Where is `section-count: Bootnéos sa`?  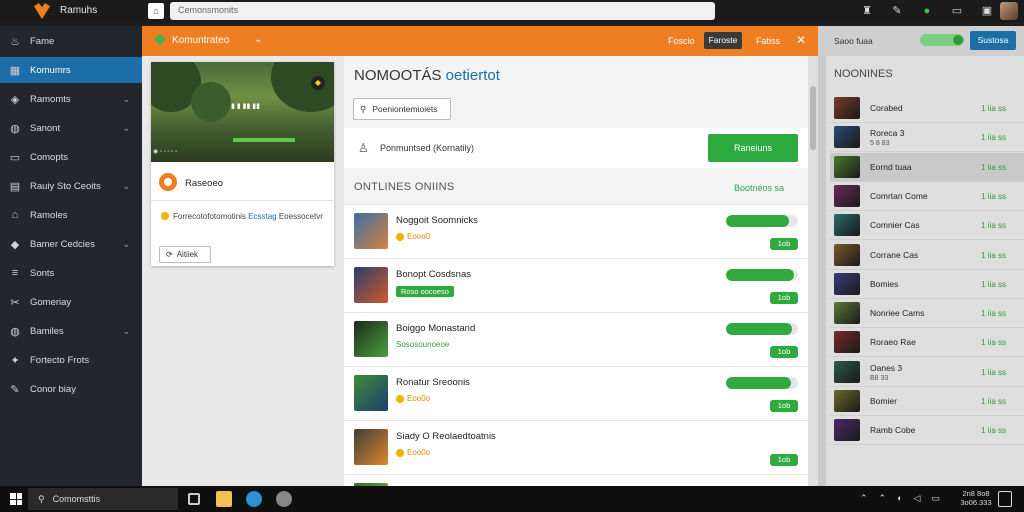
section-count: Bootnéos sa is located at coordinates (759, 188).